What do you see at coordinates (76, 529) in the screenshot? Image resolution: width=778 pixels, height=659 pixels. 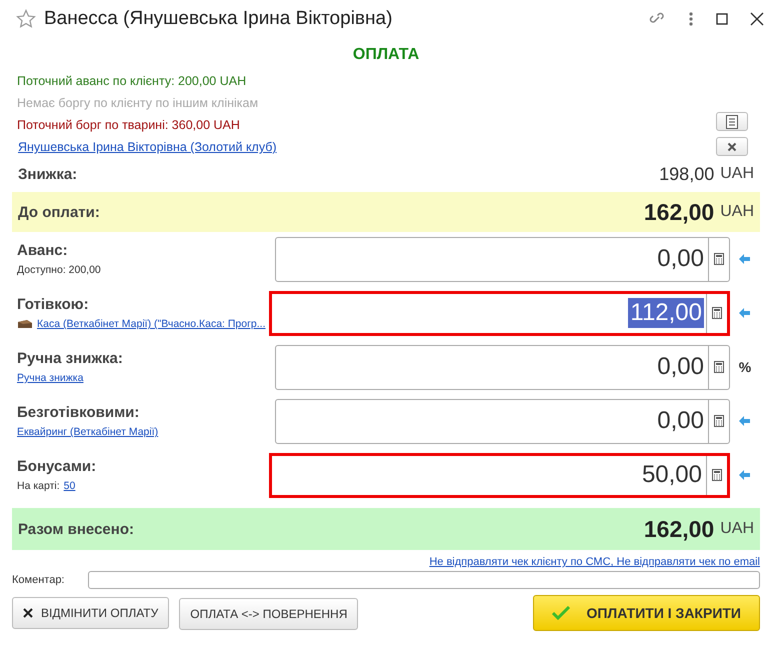 I see `total-label: Разом внесено:` at bounding box center [76, 529].